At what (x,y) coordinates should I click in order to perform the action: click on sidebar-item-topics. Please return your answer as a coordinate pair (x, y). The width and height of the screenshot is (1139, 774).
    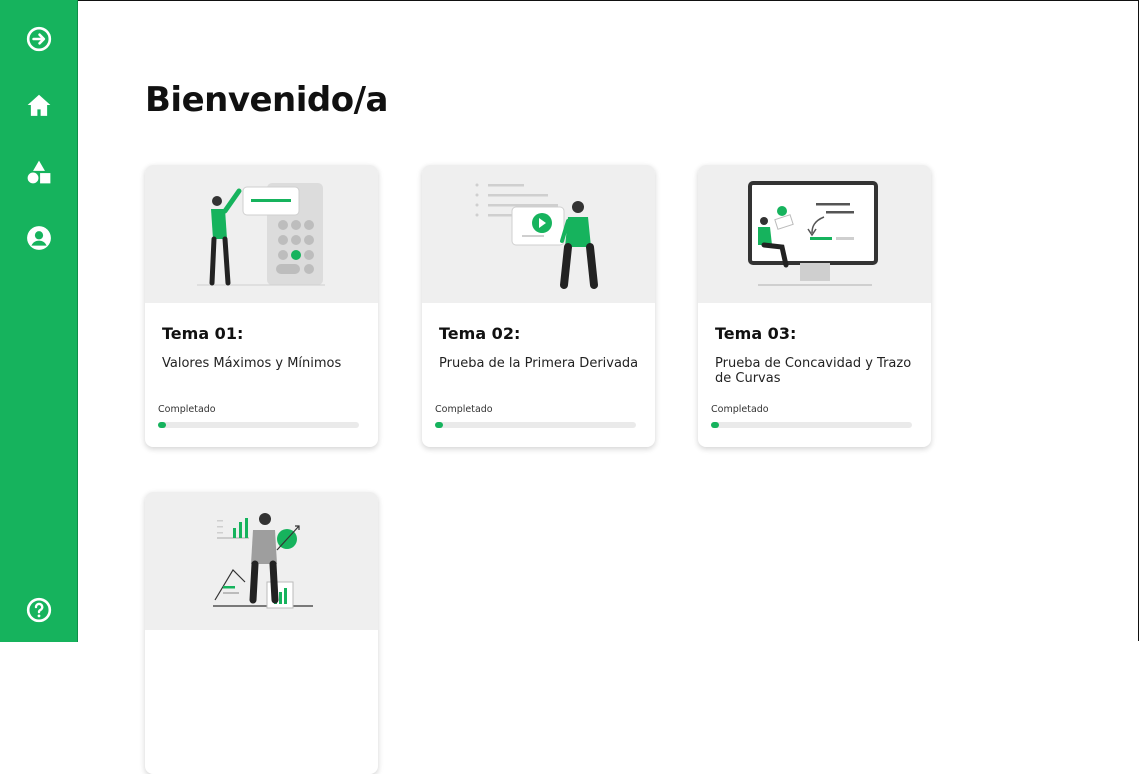
    Looking at the image, I should click on (39, 172).